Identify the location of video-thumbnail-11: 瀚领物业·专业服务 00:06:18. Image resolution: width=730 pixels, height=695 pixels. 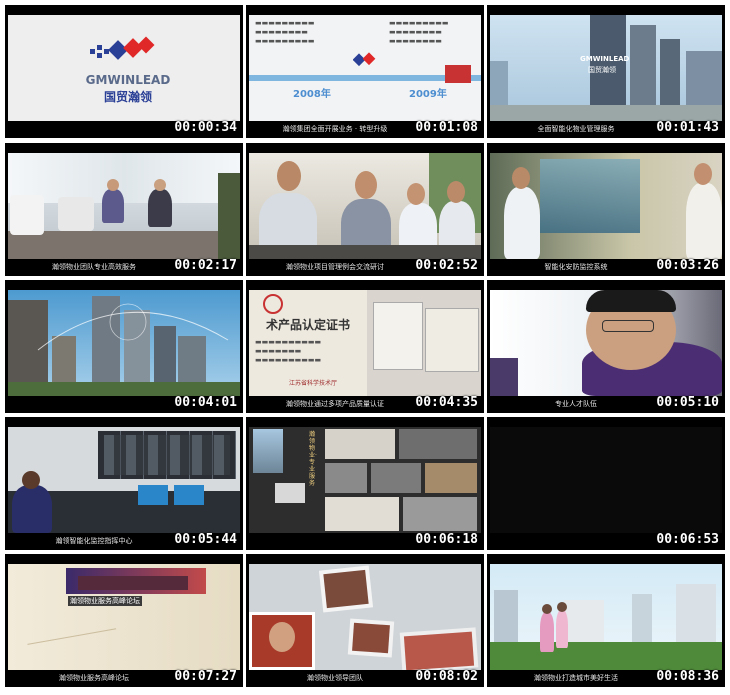
(365, 483).